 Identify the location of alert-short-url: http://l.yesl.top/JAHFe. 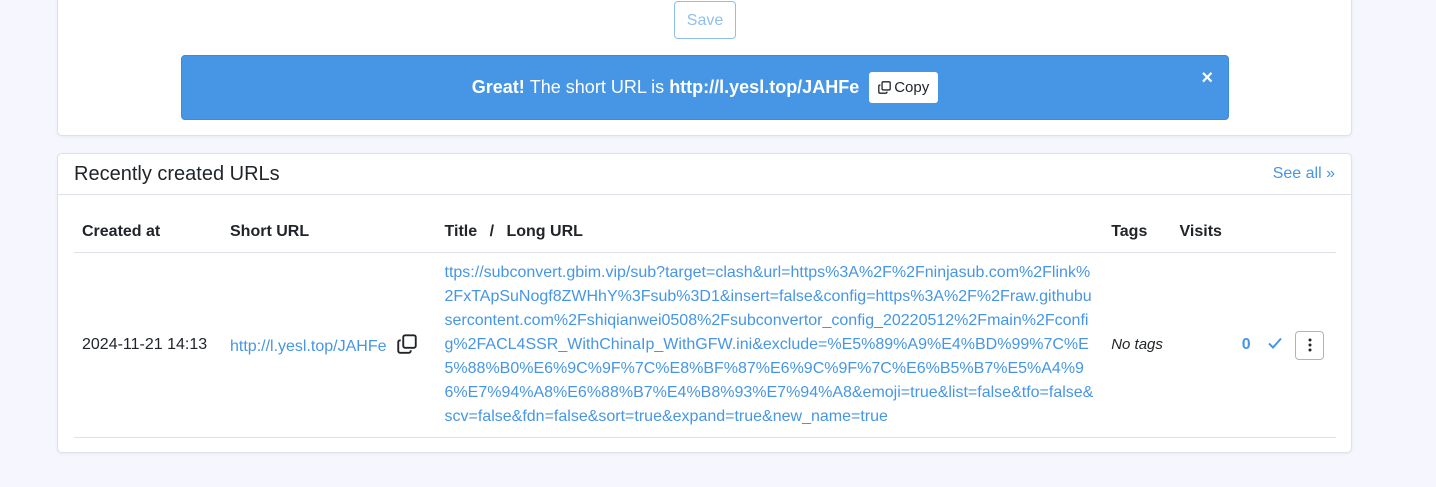
(764, 87).